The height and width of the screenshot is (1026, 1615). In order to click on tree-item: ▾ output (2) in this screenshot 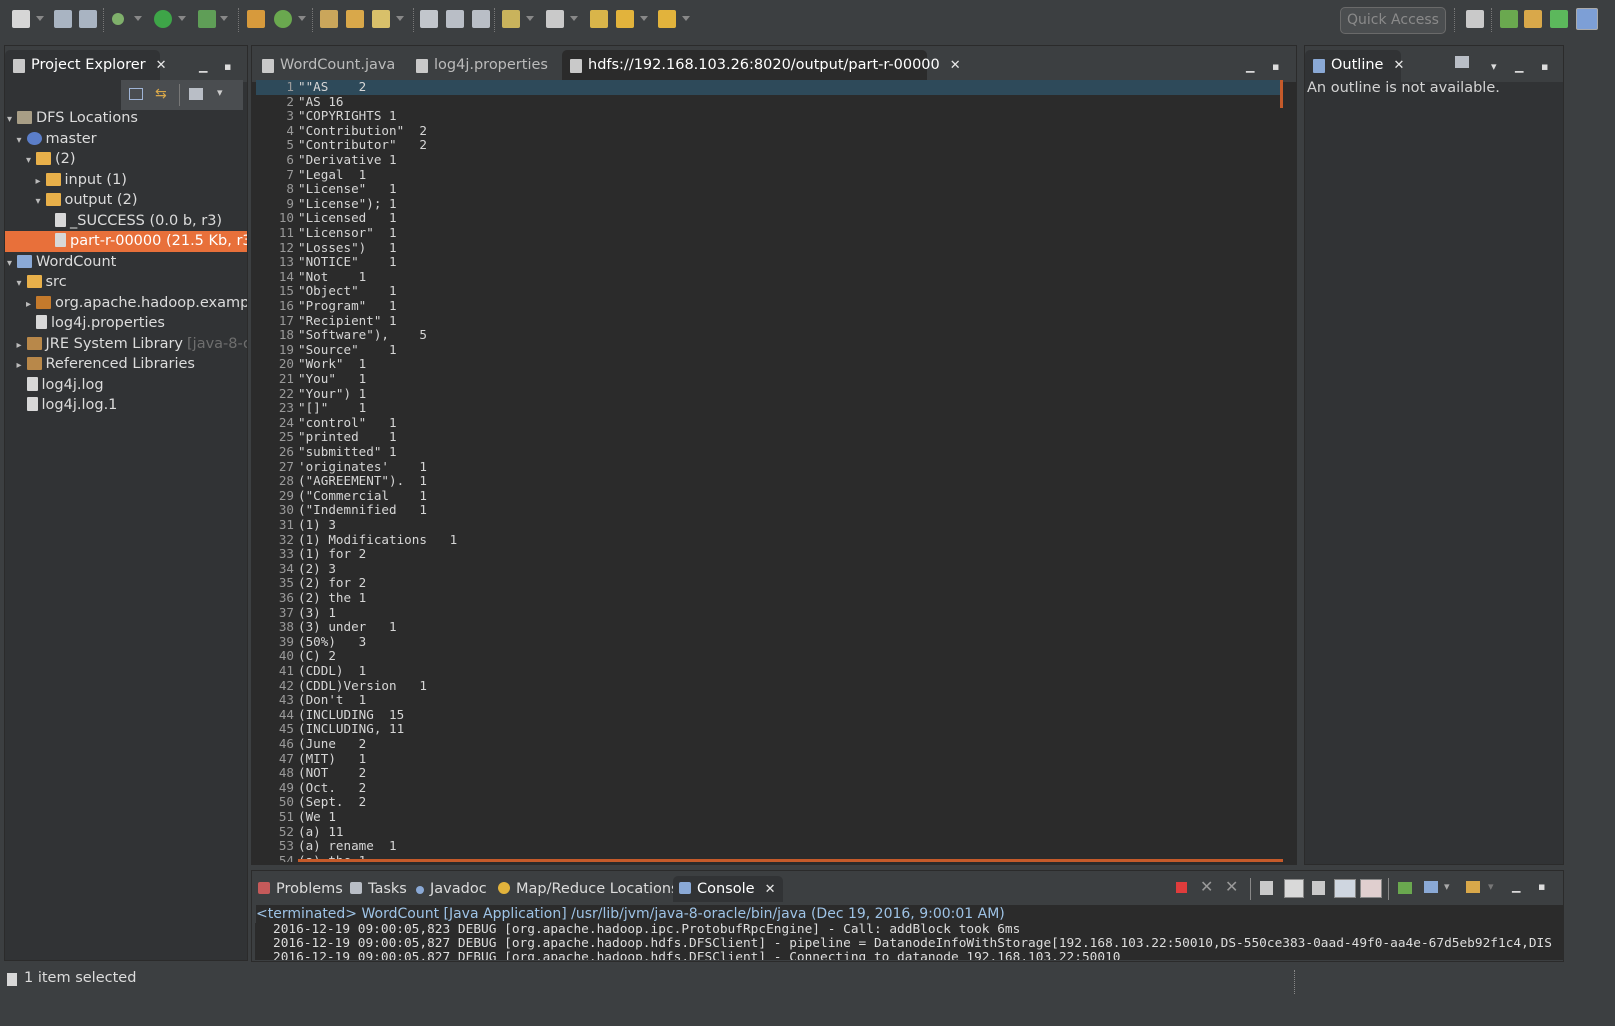, I will do `click(126, 200)`.